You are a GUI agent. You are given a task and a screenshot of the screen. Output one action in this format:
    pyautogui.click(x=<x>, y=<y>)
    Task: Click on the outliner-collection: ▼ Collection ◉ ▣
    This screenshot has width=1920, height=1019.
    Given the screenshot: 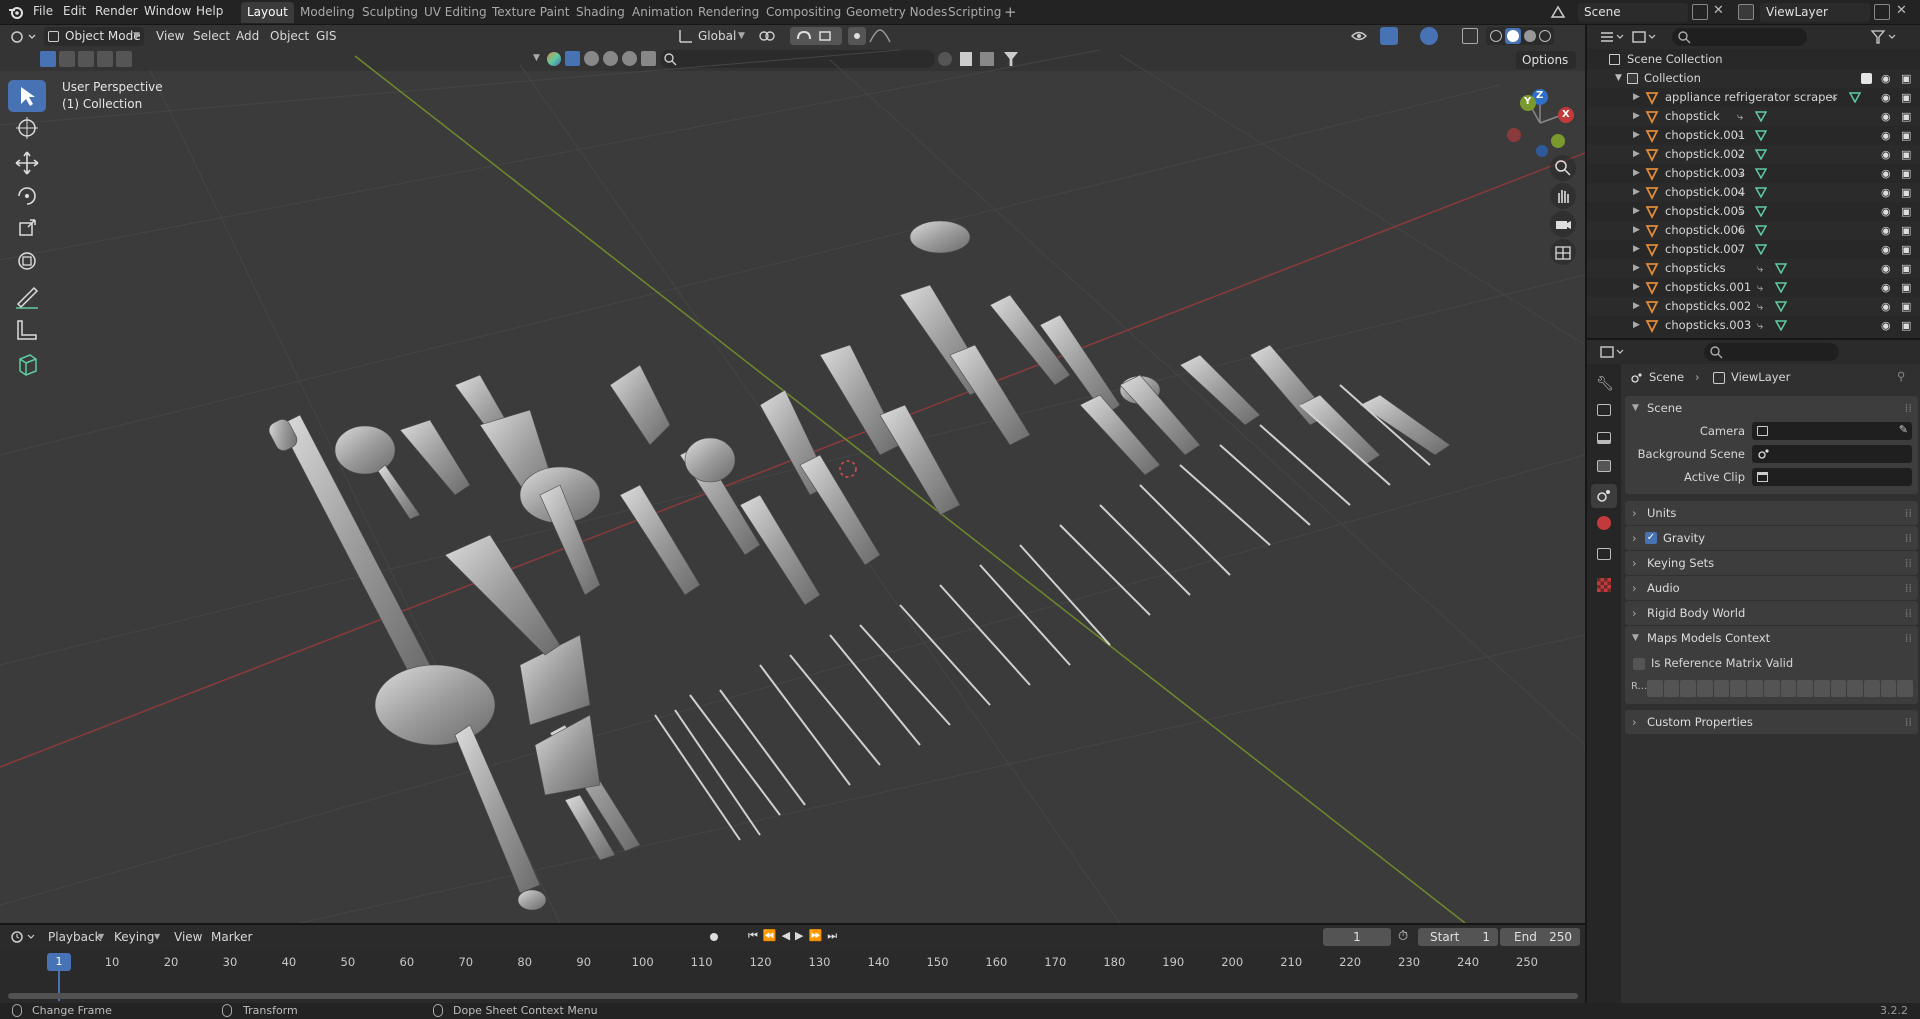 What is the action you would take?
    pyautogui.click(x=1753, y=78)
    